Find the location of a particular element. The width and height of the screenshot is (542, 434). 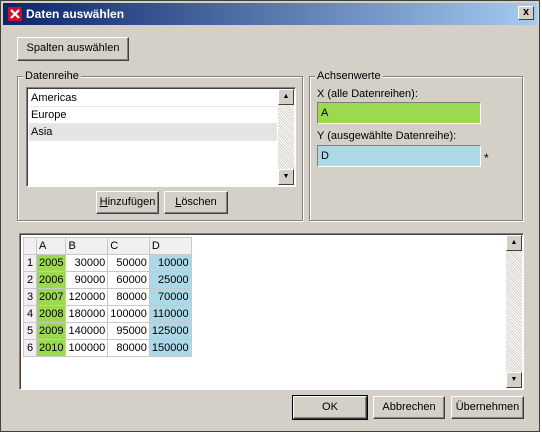

y-axis-label: Y (ausgewählte Datenreihe): is located at coordinates (387, 136).